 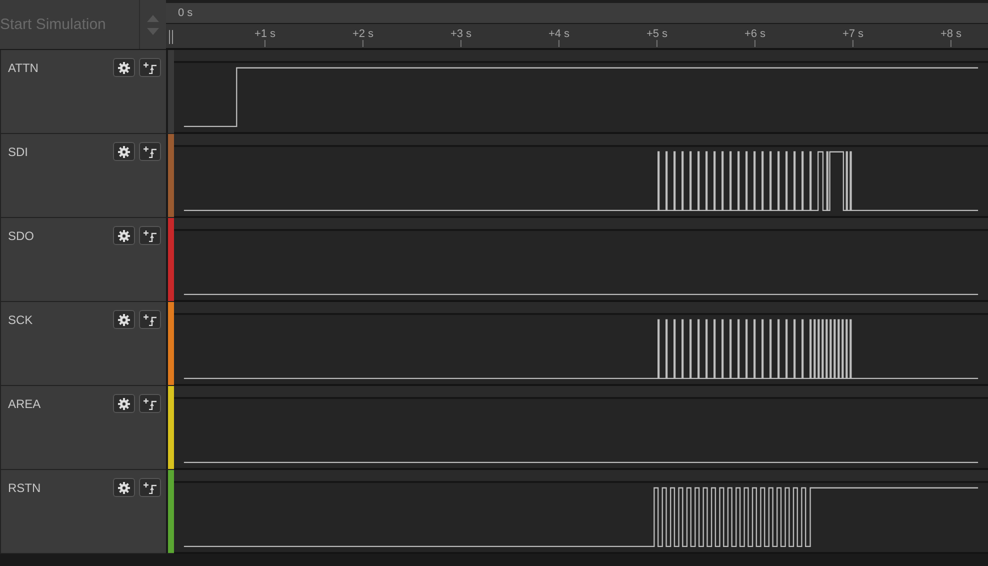 What do you see at coordinates (461, 37) in the screenshot?
I see `time-tick-label: +3 s` at bounding box center [461, 37].